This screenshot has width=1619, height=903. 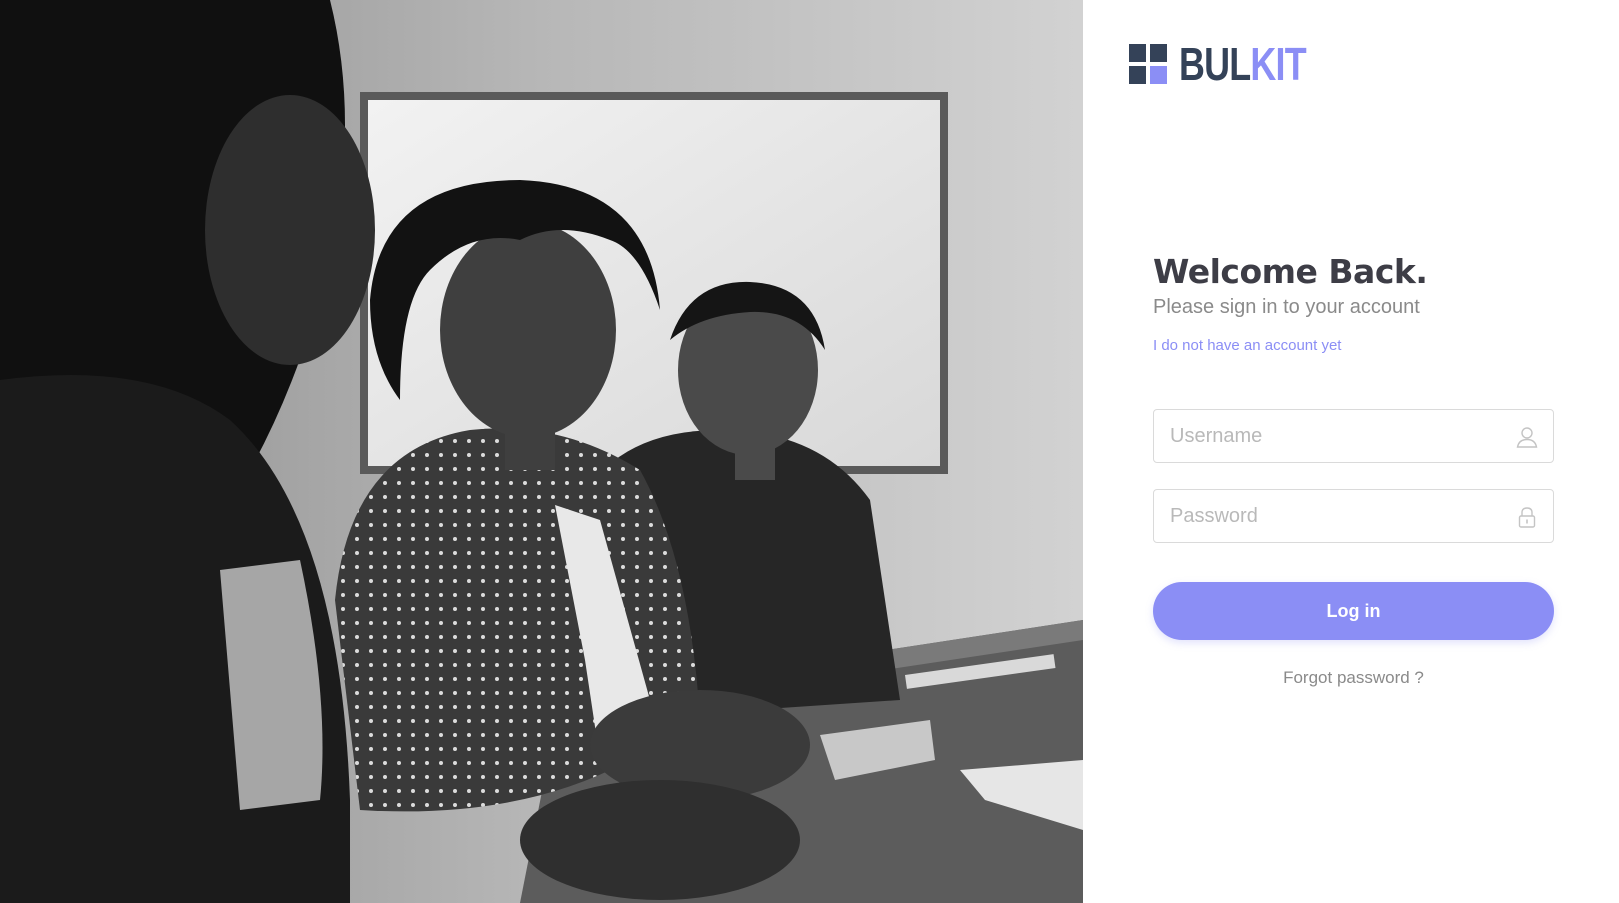 I want to click on password-field, so click(x=1353, y=516).